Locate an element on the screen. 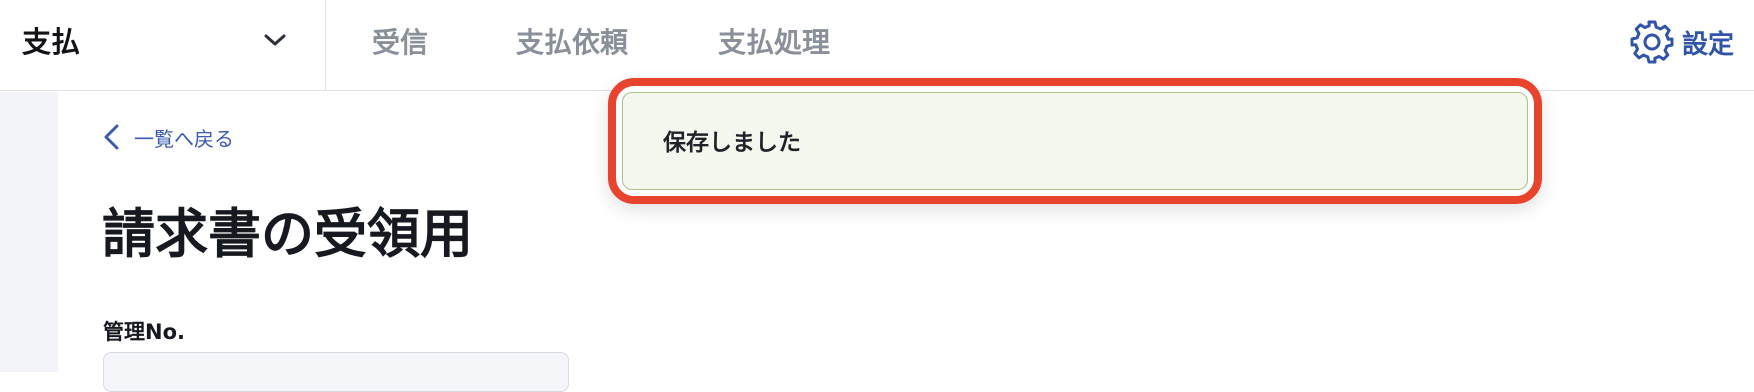 This screenshot has height=392, width=1754. page-title: 請求書の受領用 is located at coordinates (287, 234).